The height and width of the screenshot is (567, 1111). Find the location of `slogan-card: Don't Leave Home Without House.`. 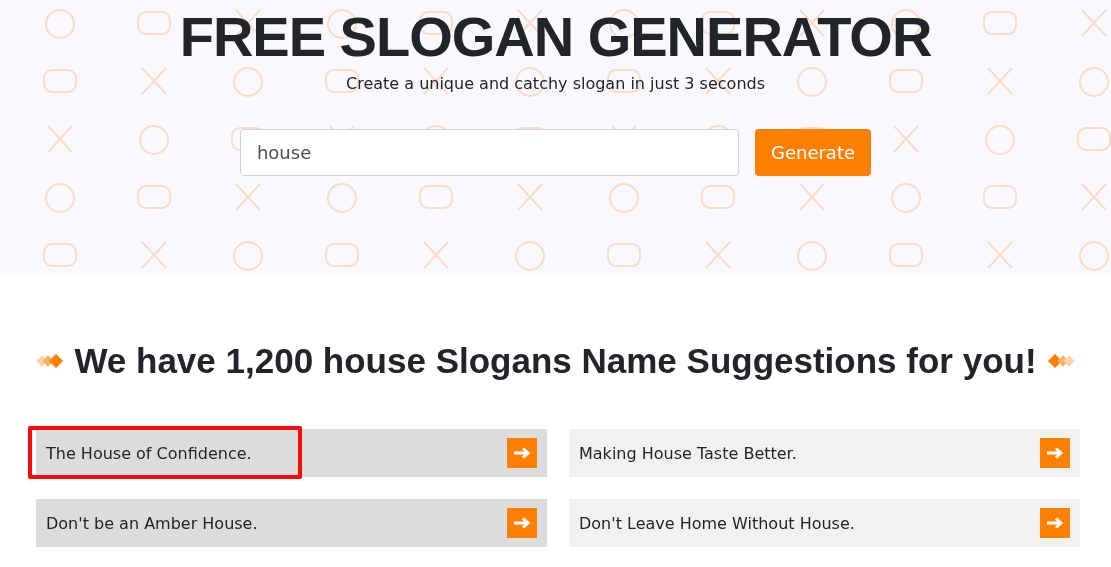

slogan-card: Don't Leave Home Without House. is located at coordinates (824, 523).